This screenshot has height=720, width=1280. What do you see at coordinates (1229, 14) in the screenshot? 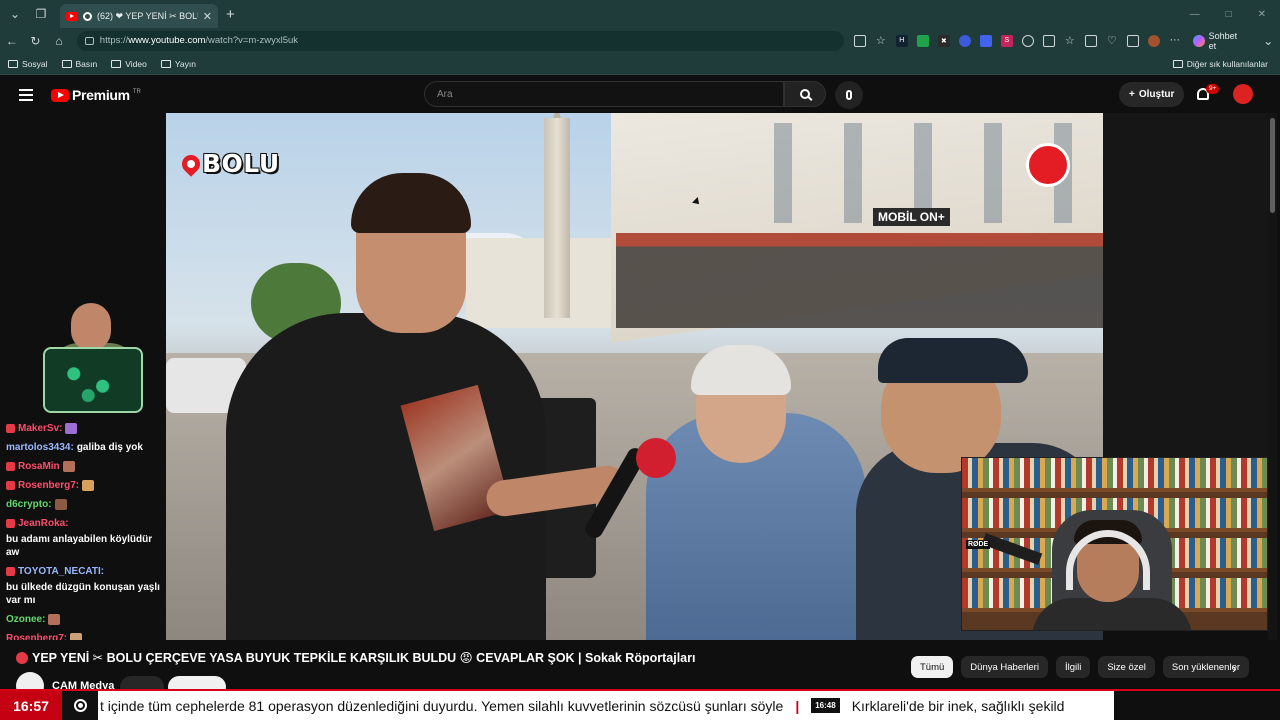
I see `maximize-icon: □` at bounding box center [1229, 14].